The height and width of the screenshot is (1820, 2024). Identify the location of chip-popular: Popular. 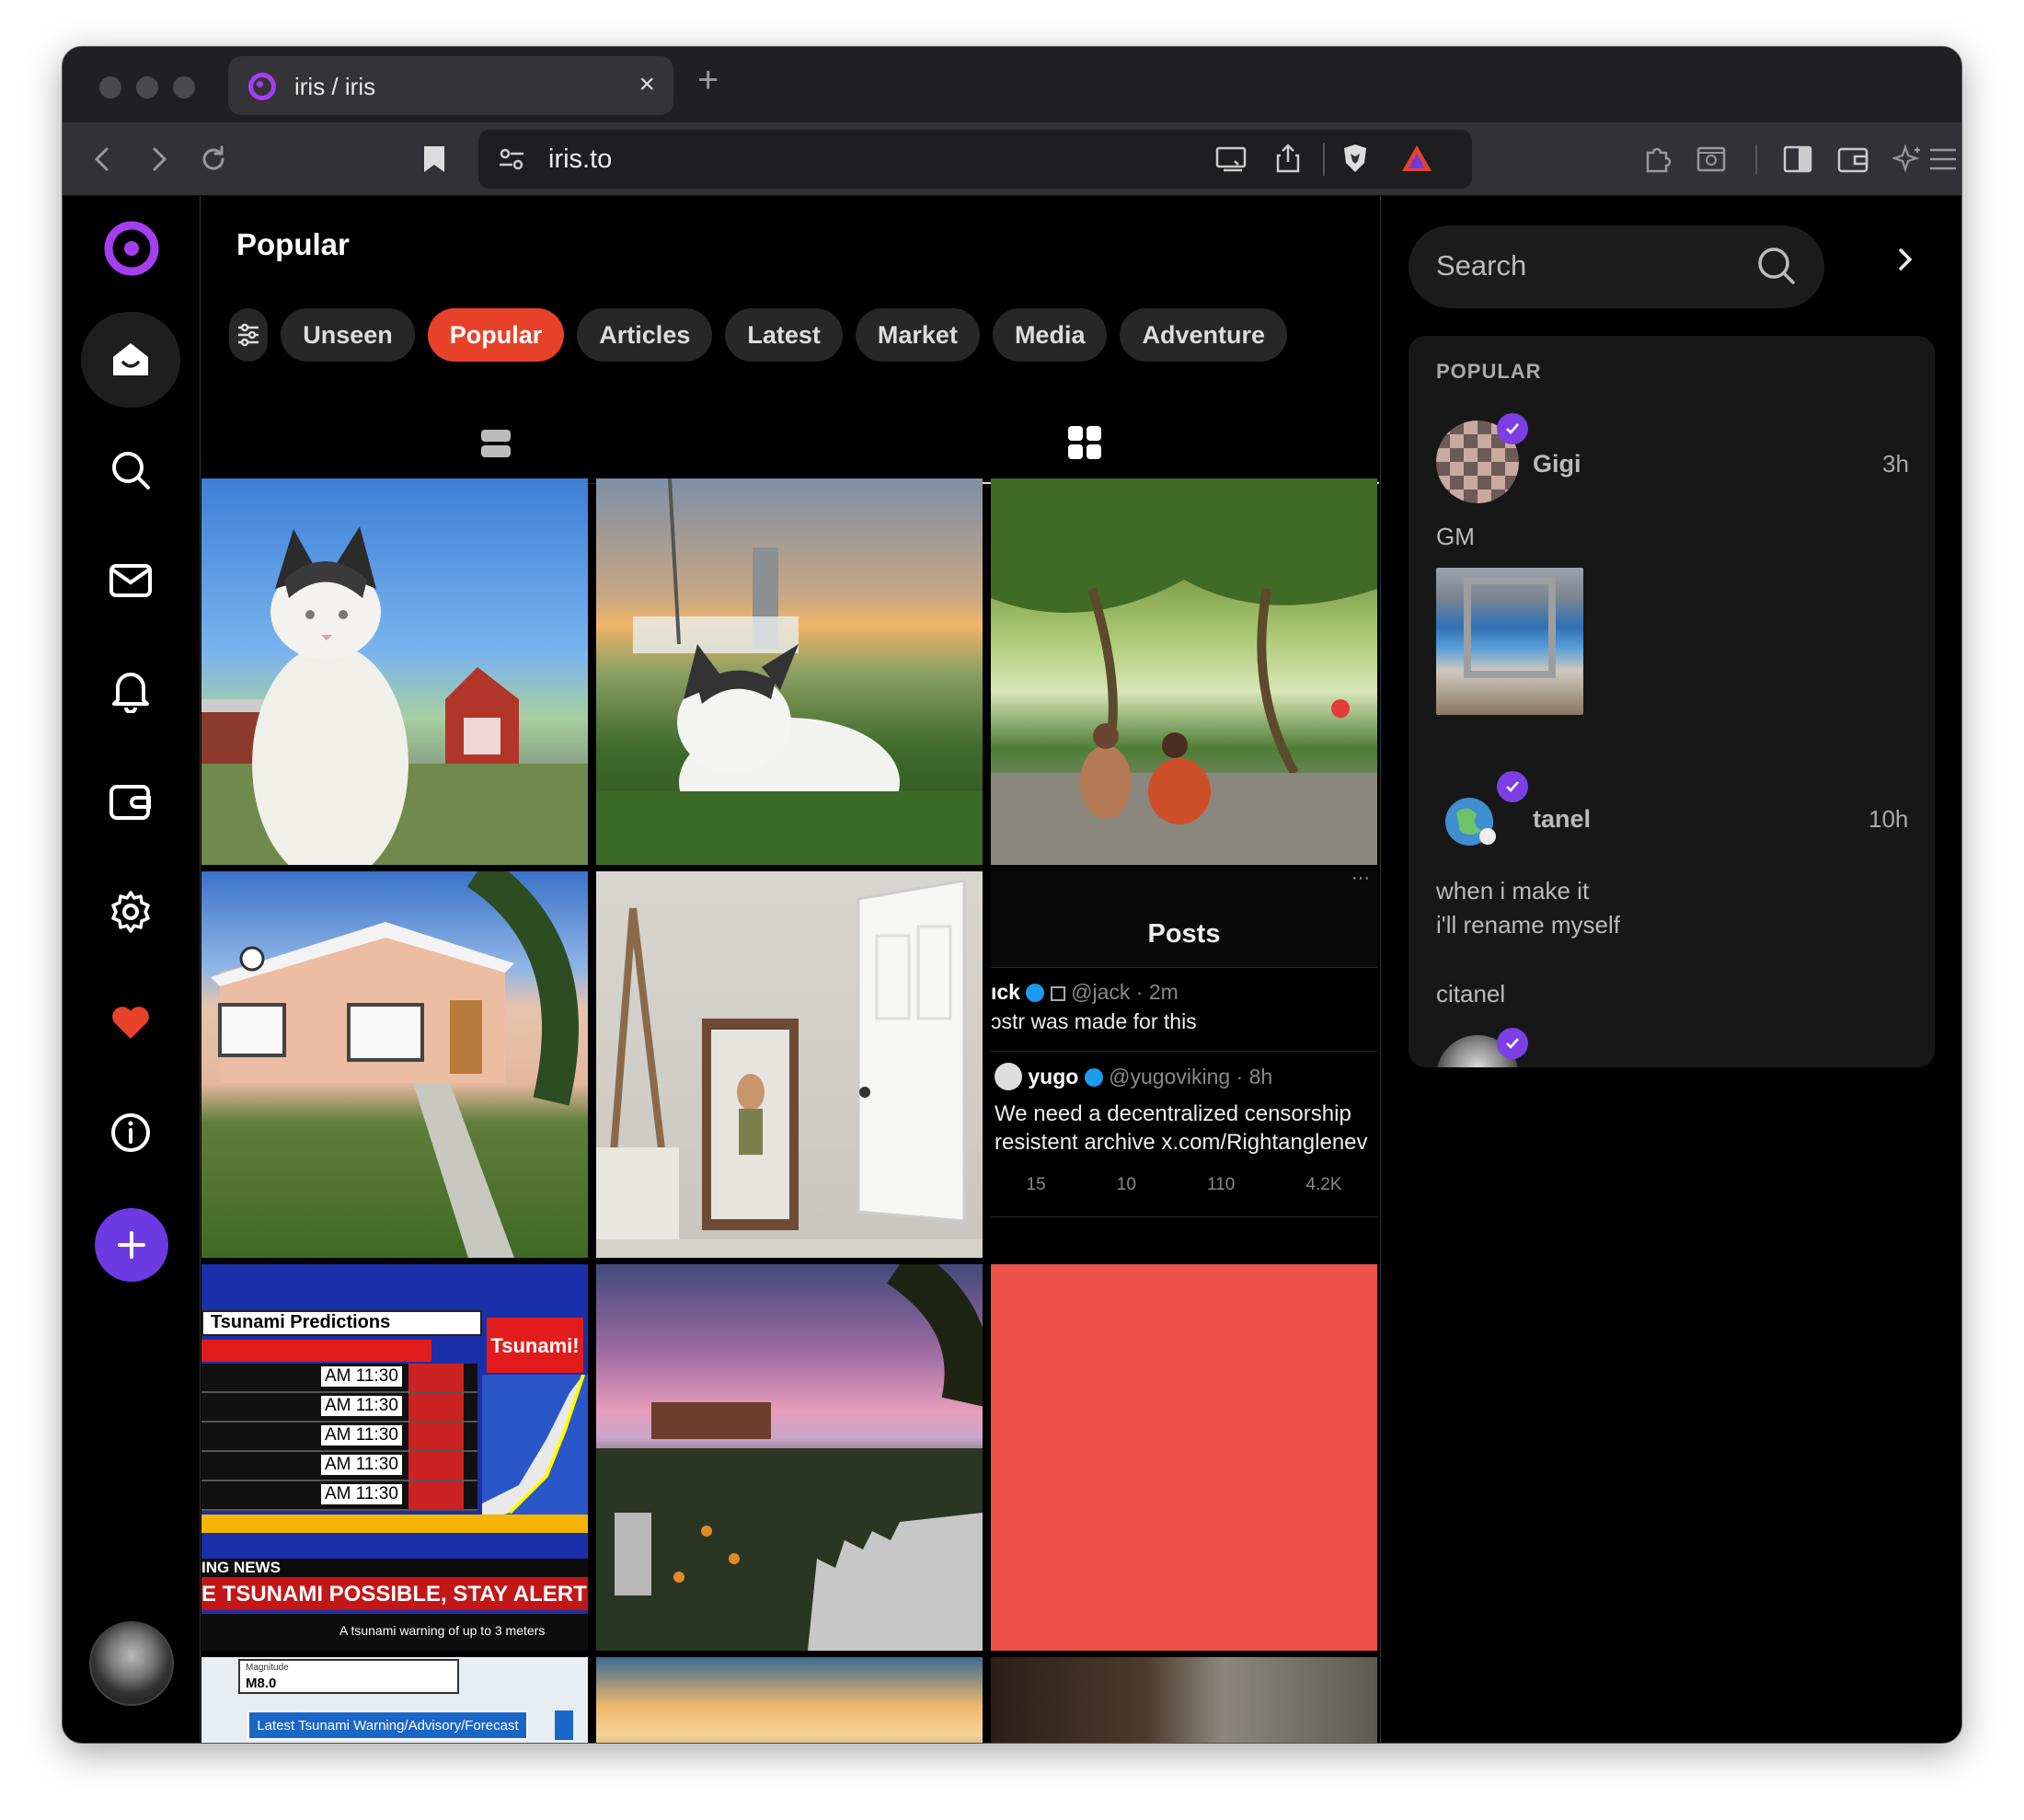
(496, 335).